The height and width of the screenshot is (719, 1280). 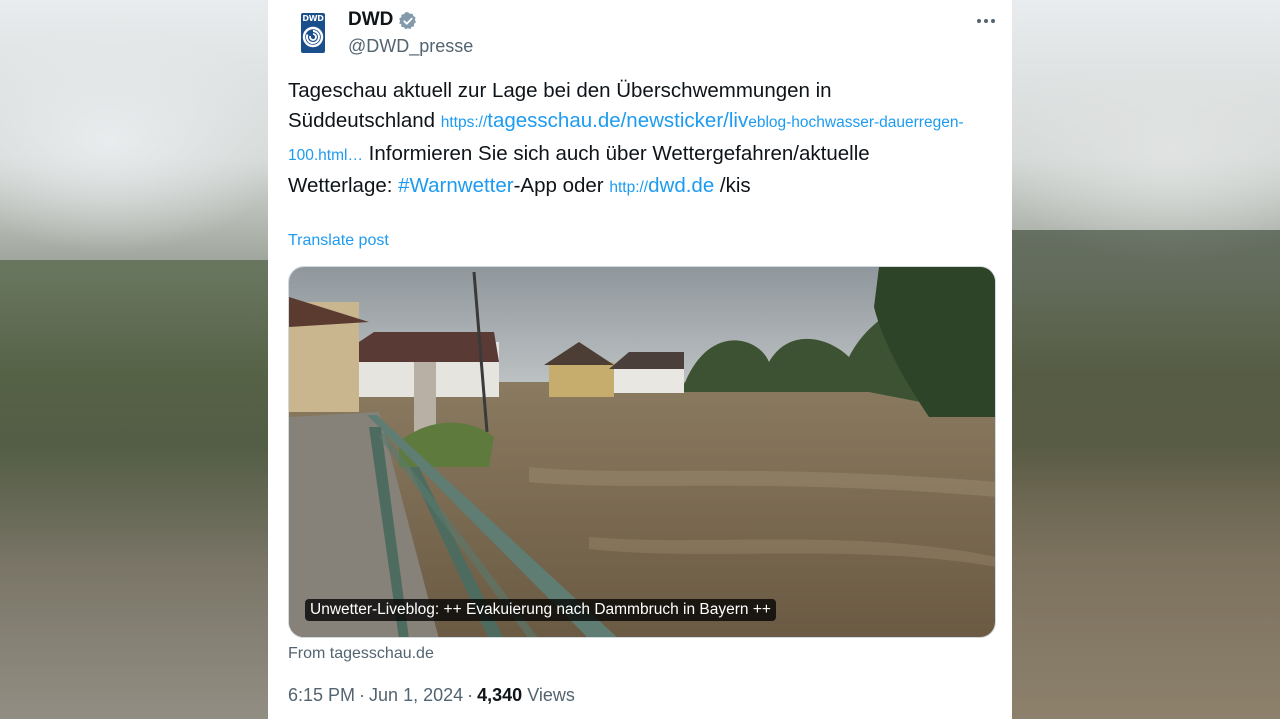 What do you see at coordinates (338, 241) in the screenshot?
I see `translate-post-button: Translate post` at bounding box center [338, 241].